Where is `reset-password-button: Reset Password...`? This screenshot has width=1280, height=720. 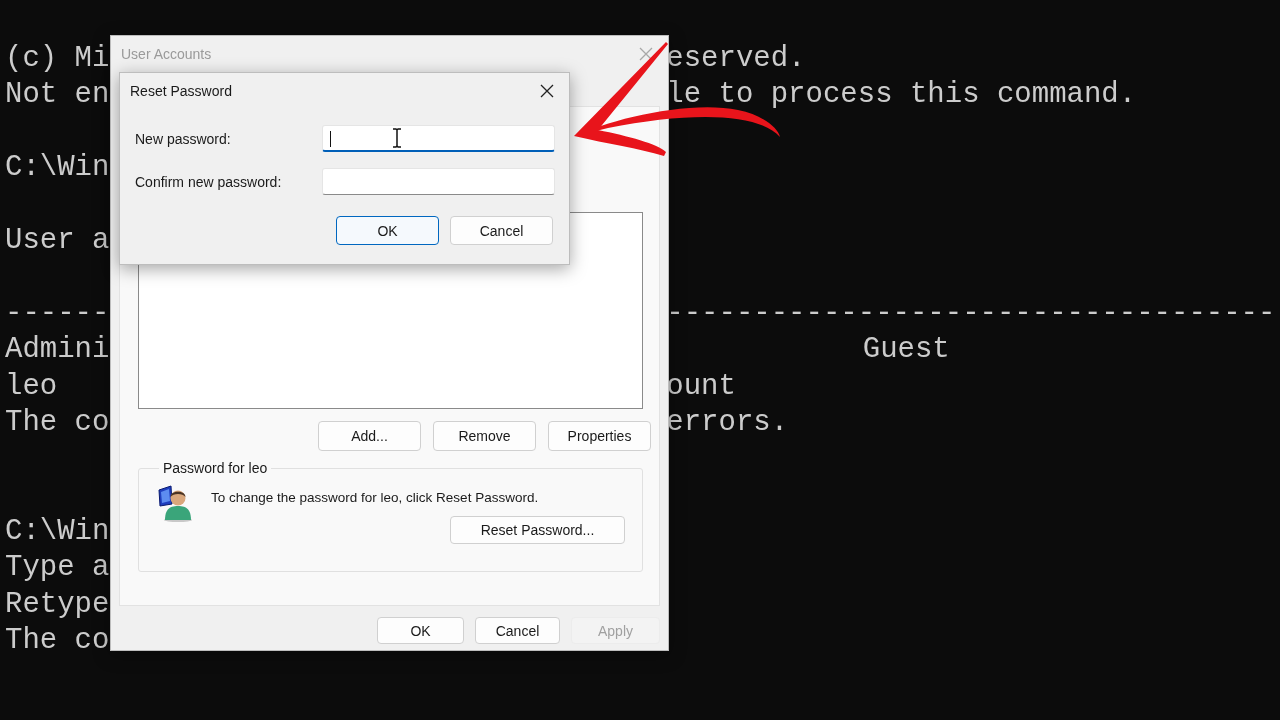
reset-password-button: Reset Password... is located at coordinates (537, 530).